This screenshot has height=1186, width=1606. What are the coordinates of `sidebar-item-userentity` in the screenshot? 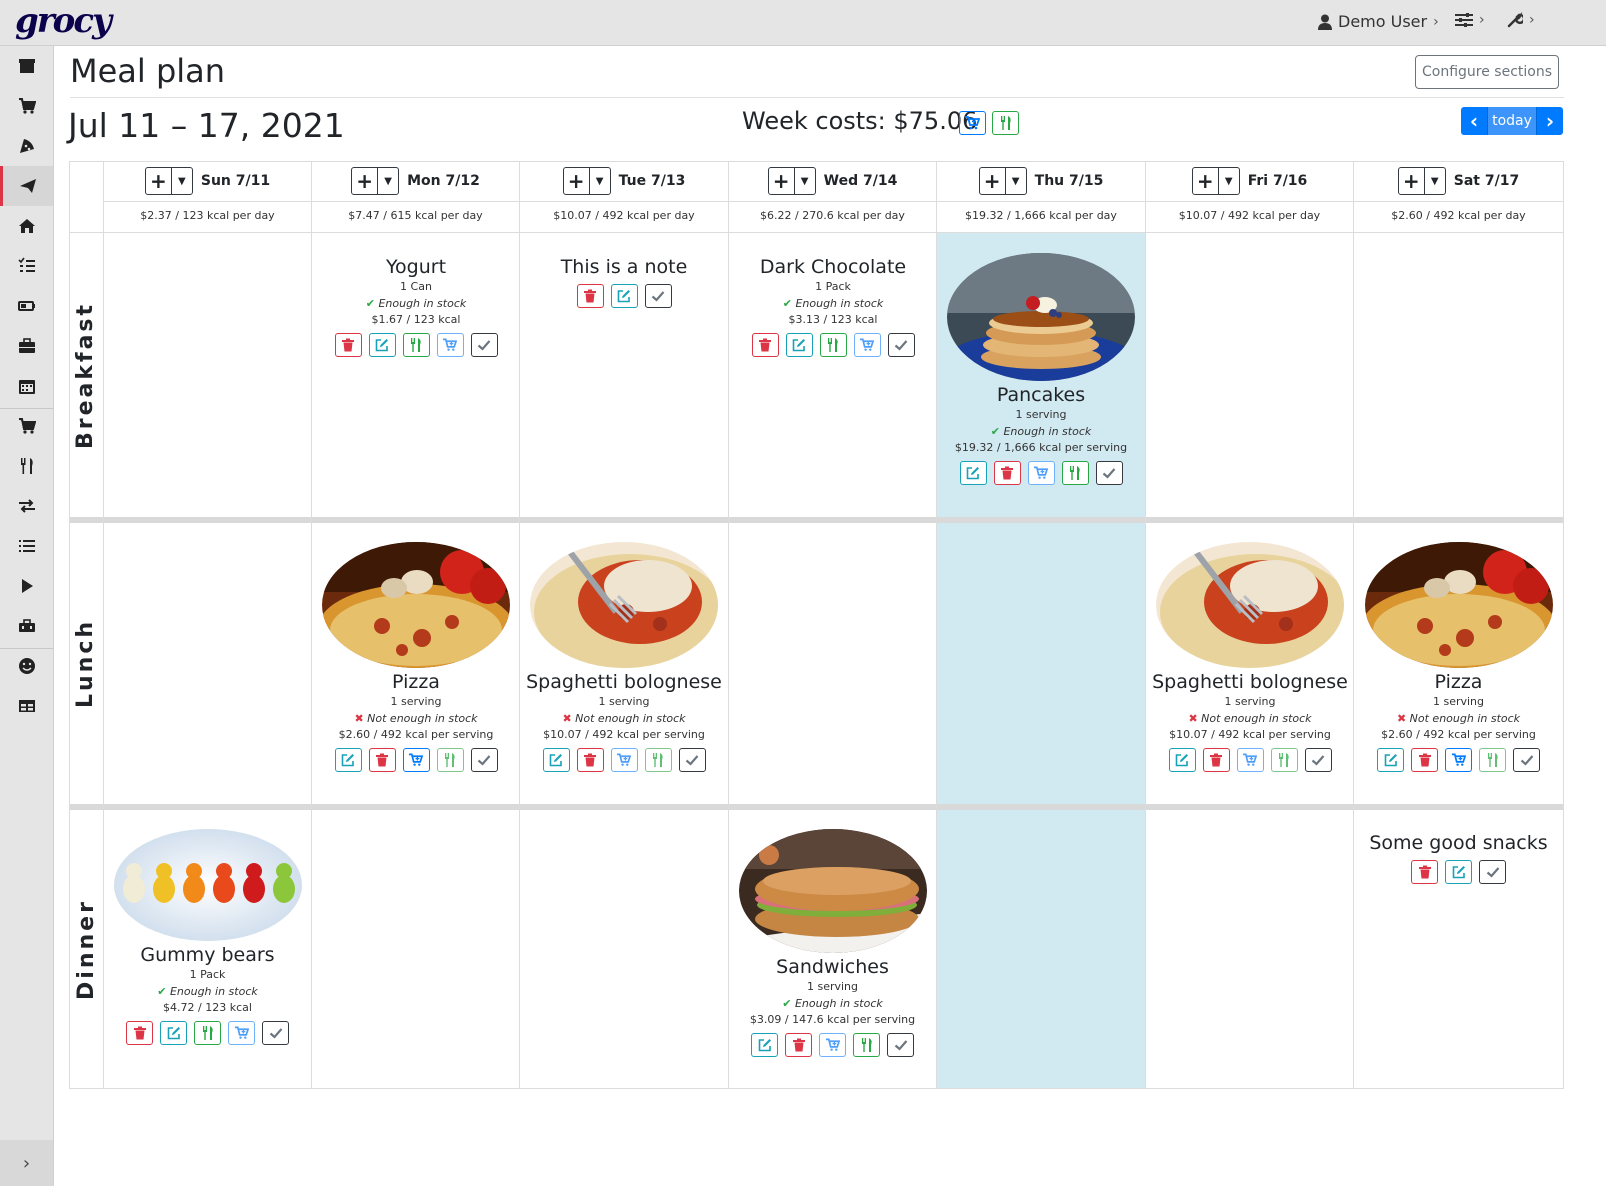 It's located at (26, 666).